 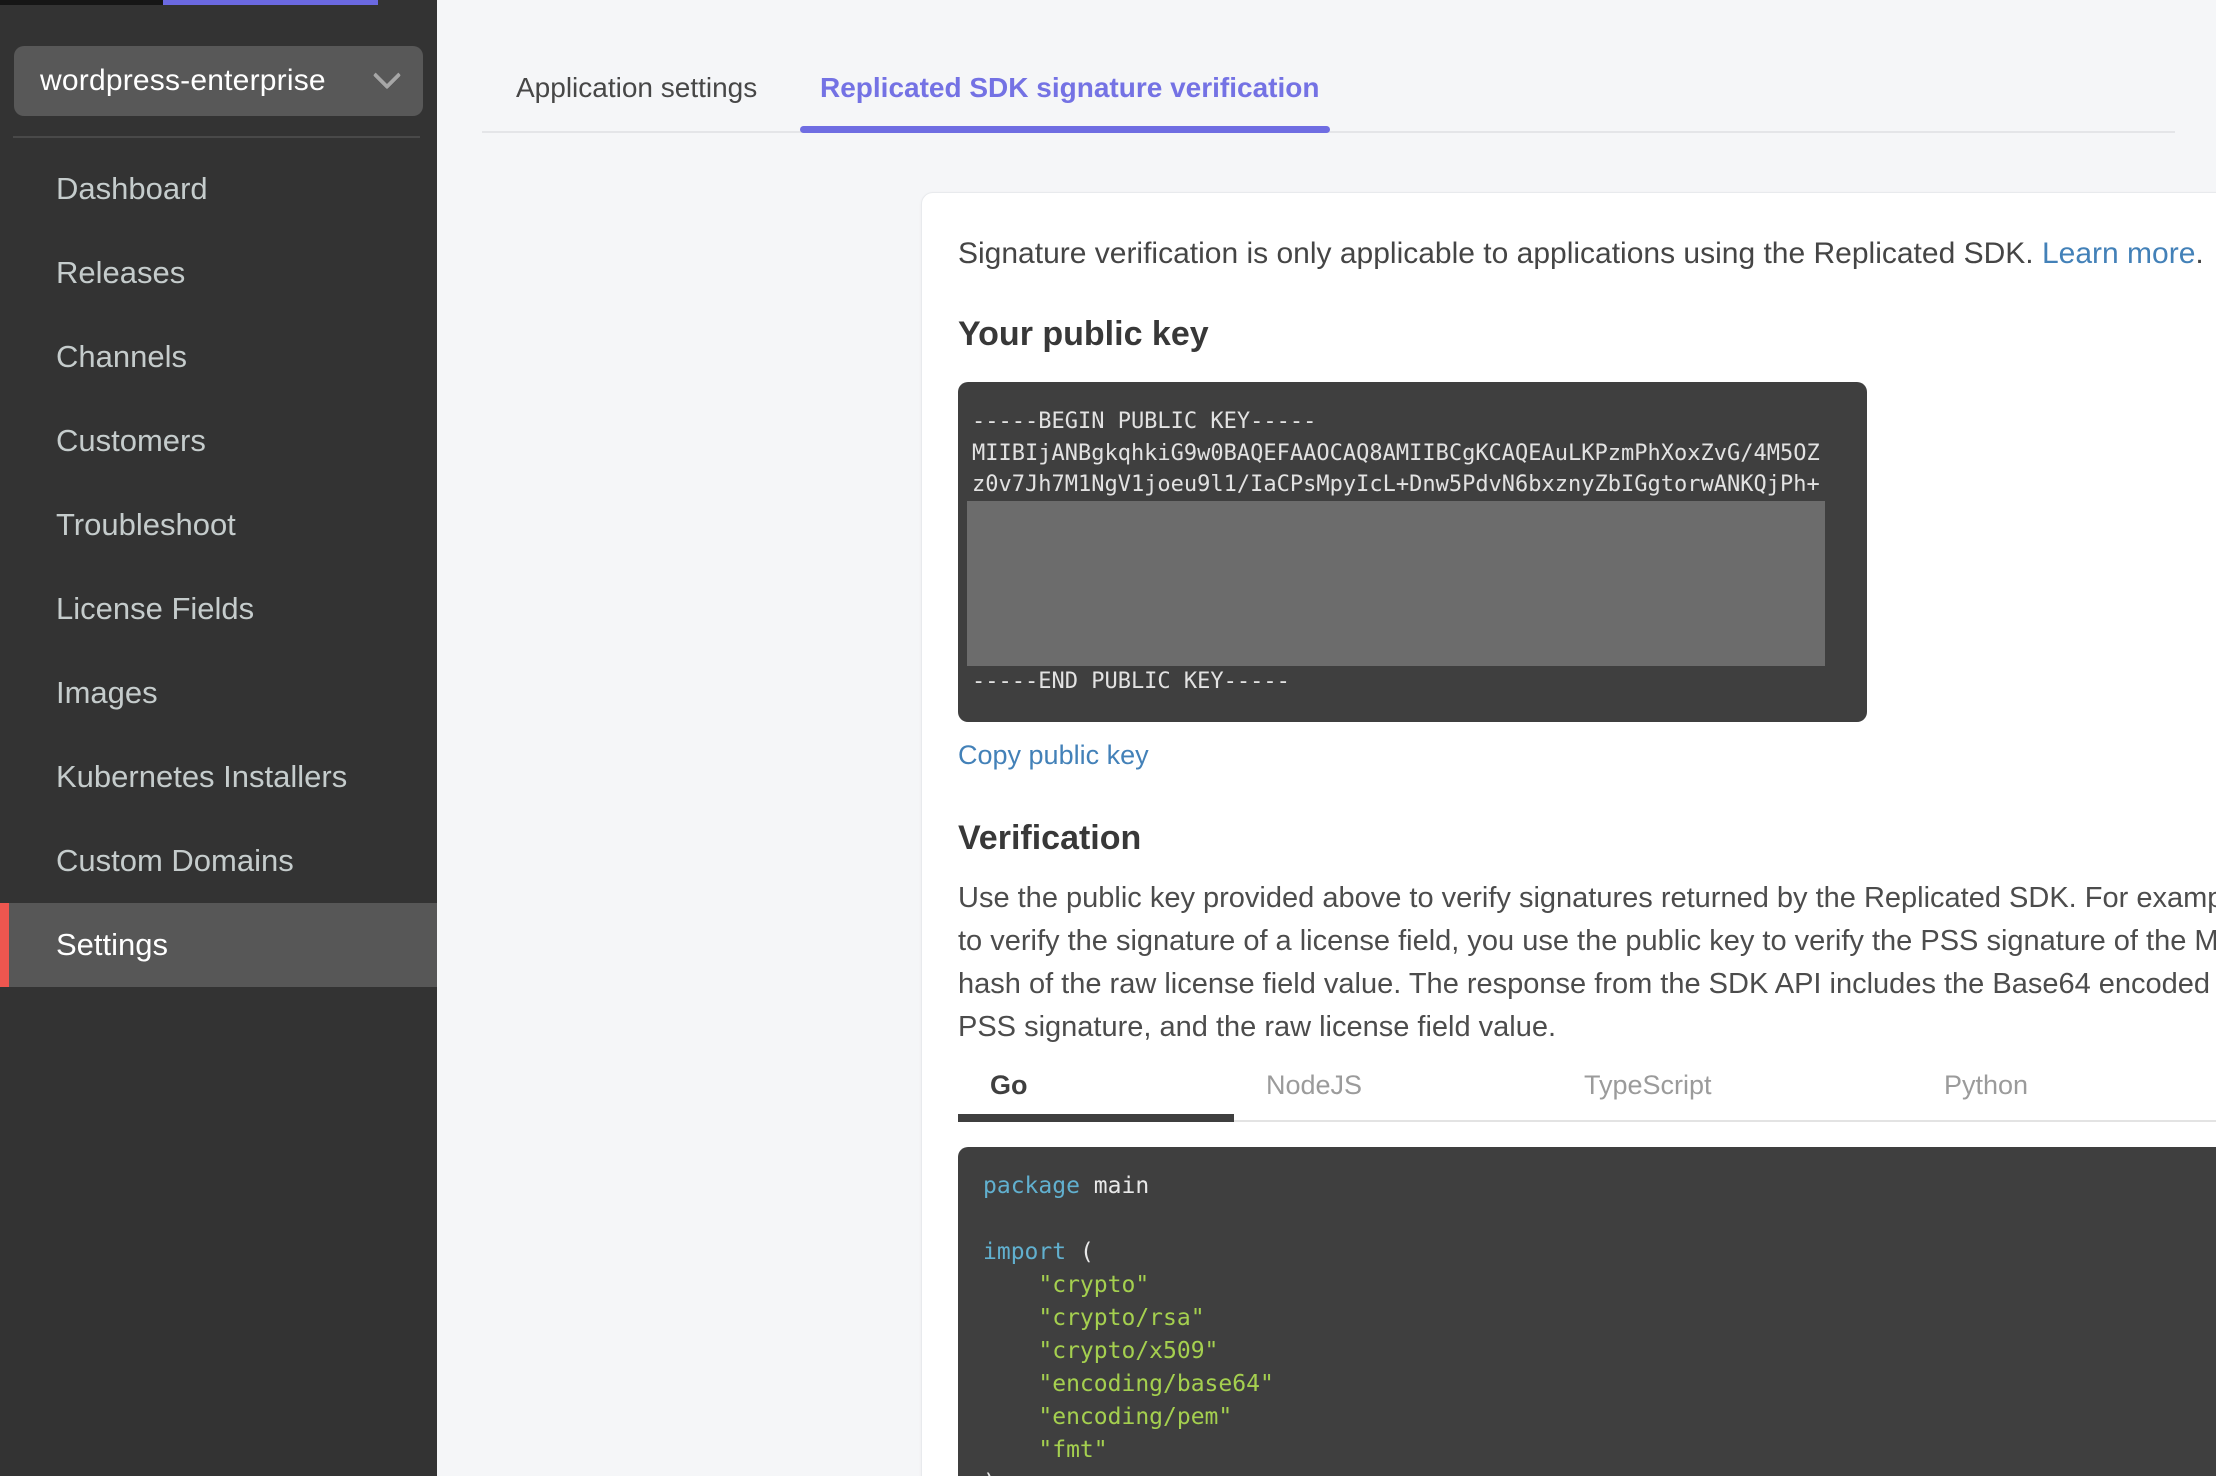 What do you see at coordinates (1069, 88) in the screenshot?
I see `tab-replicated-sdk-signature-verification: Replicated SDK signature verification` at bounding box center [1069, 88].